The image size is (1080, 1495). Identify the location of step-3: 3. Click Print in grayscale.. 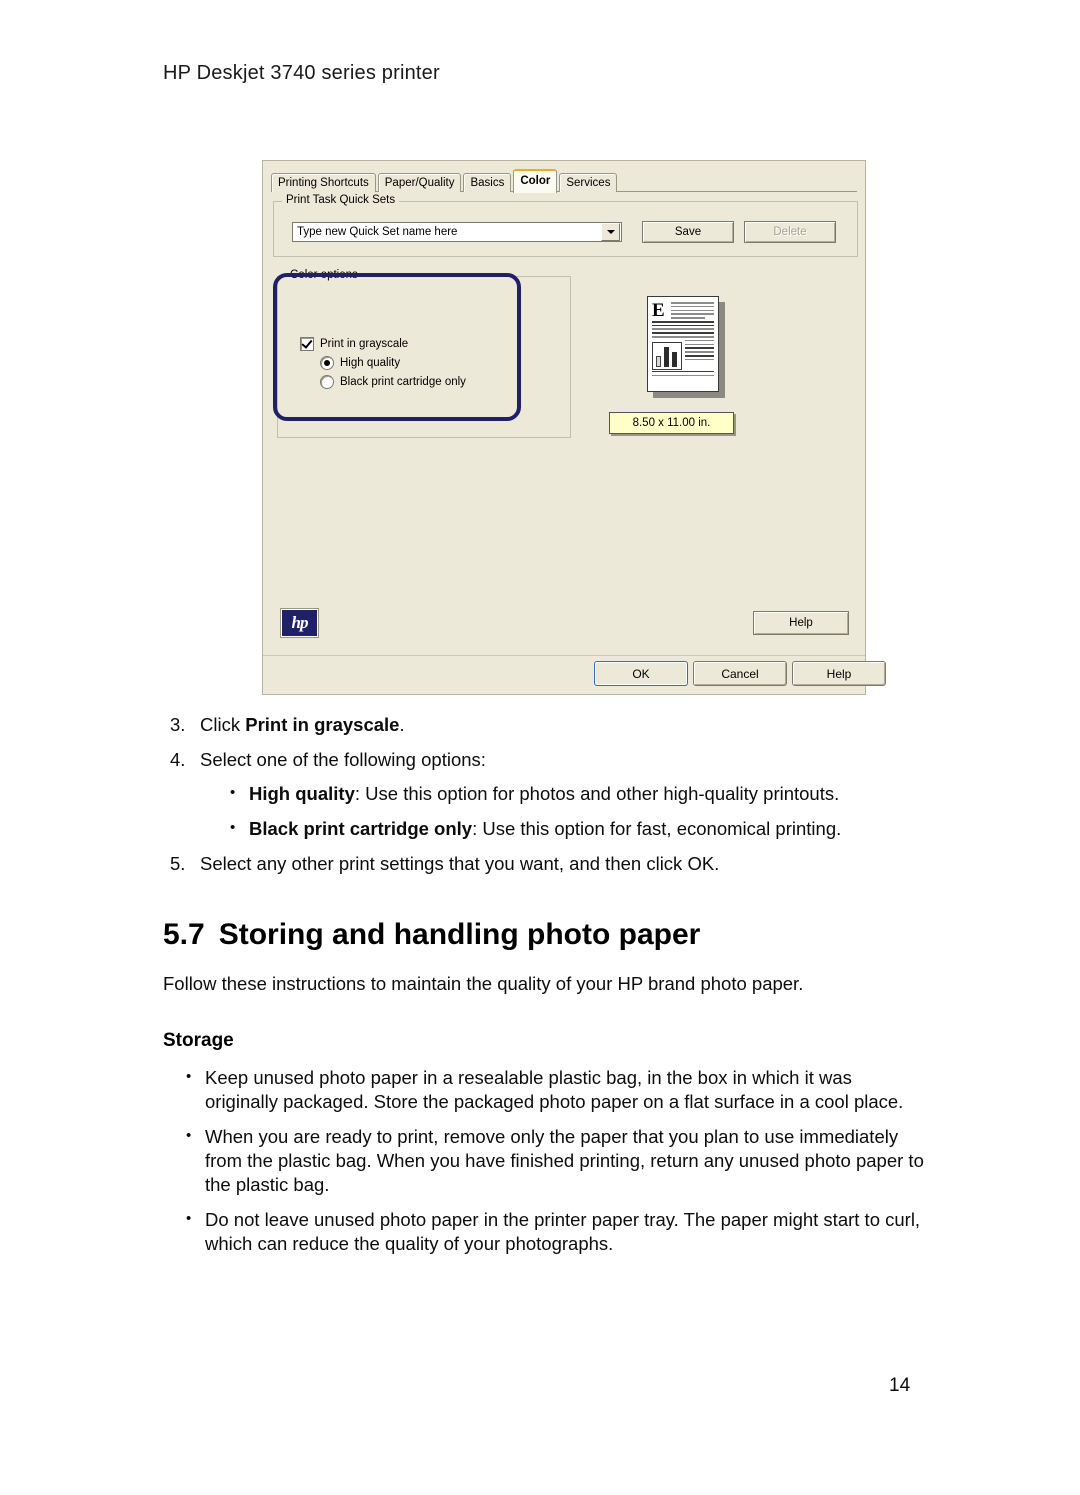
(550, 725).